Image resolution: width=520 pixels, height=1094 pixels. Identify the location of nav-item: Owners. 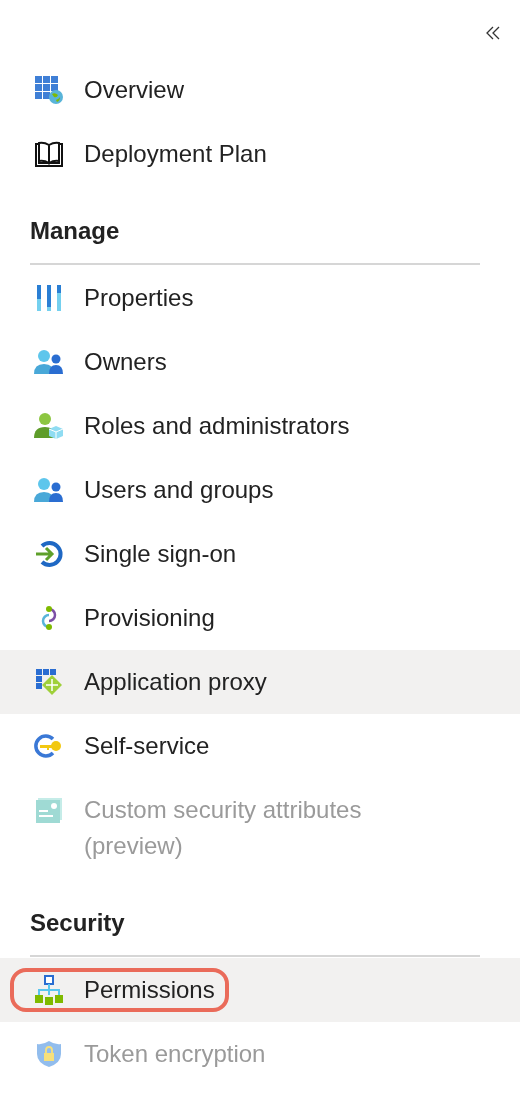
(260, 362).